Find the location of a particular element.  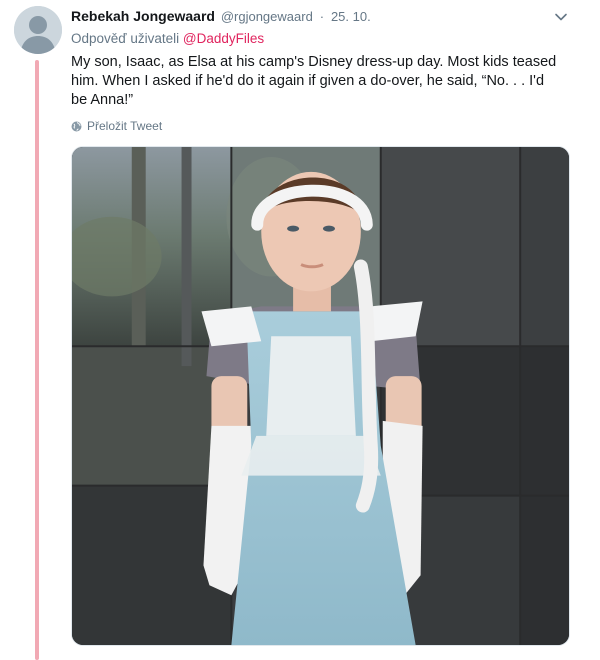

reply-mention-link: @DaddyFiles is located at coordinates (223, 38).